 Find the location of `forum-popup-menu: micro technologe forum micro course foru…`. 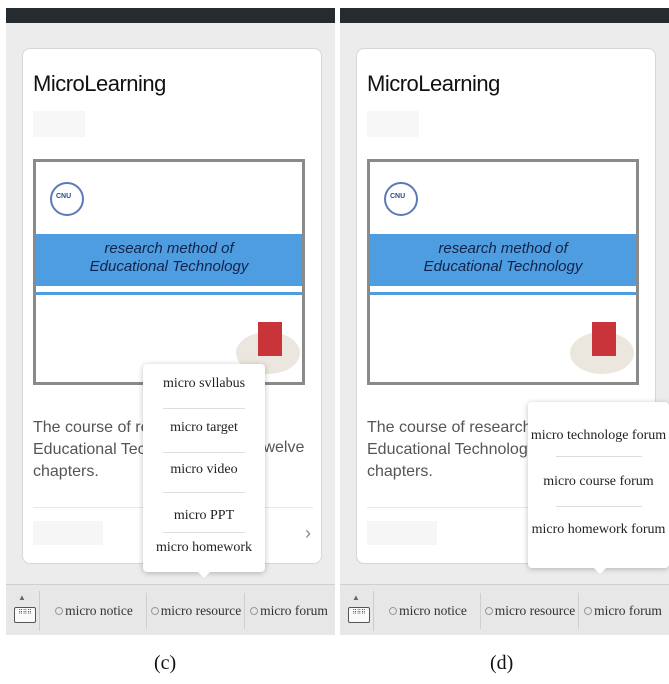

forum-popup-menu: micro technologe forum micro course foru… is located at coordinates (598, 488).